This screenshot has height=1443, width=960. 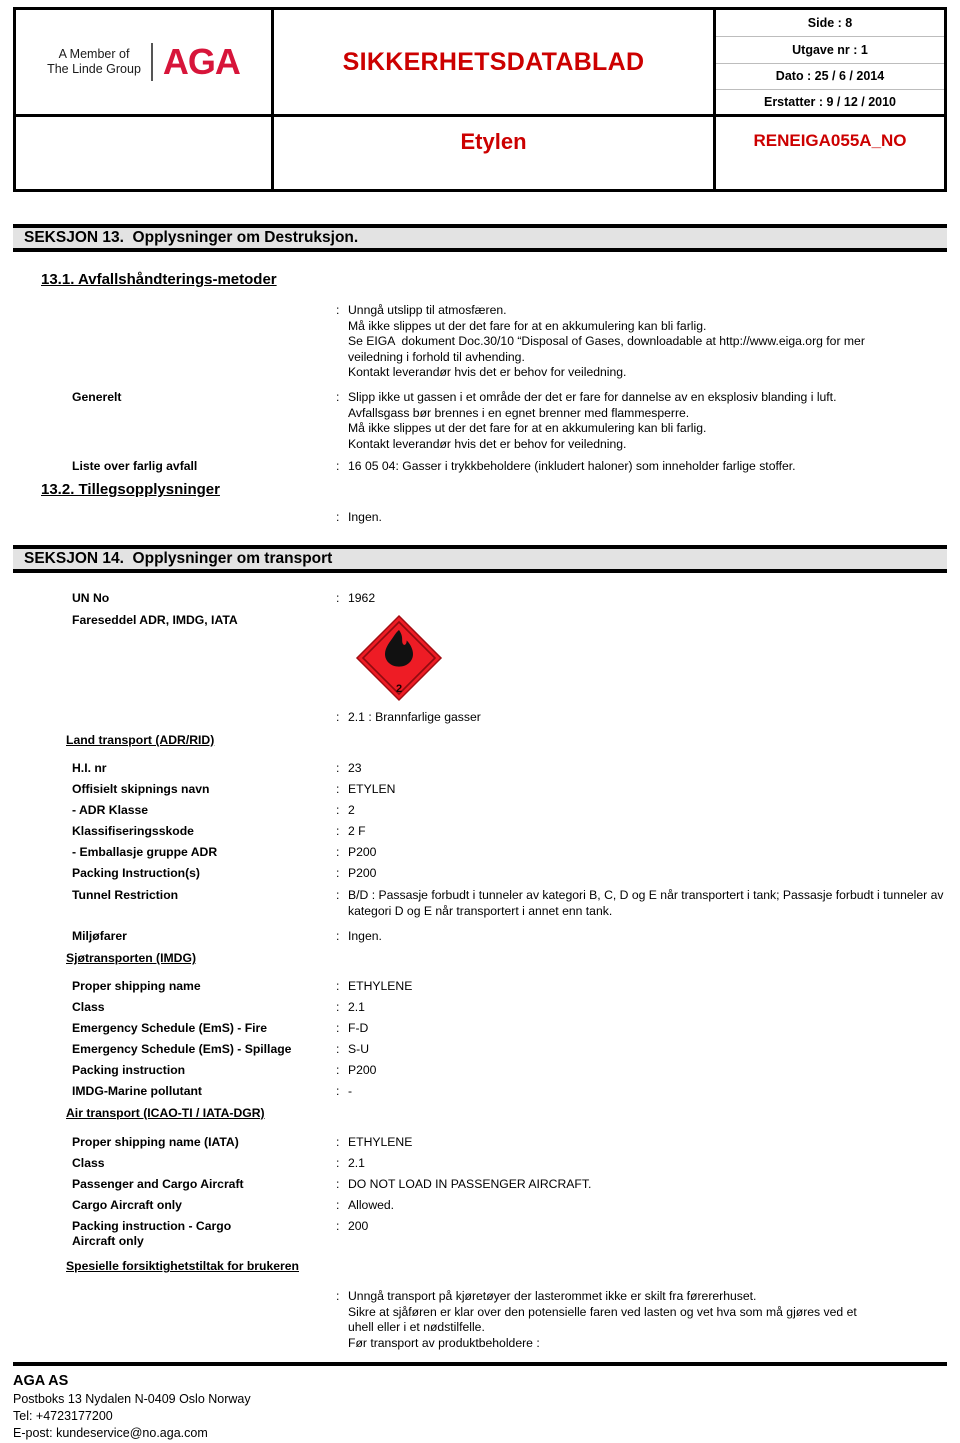 What do you see at coordinates (830, 23) in the screenshot?
I see `meta-page: Side : 8` at bounding box center [830, 23].